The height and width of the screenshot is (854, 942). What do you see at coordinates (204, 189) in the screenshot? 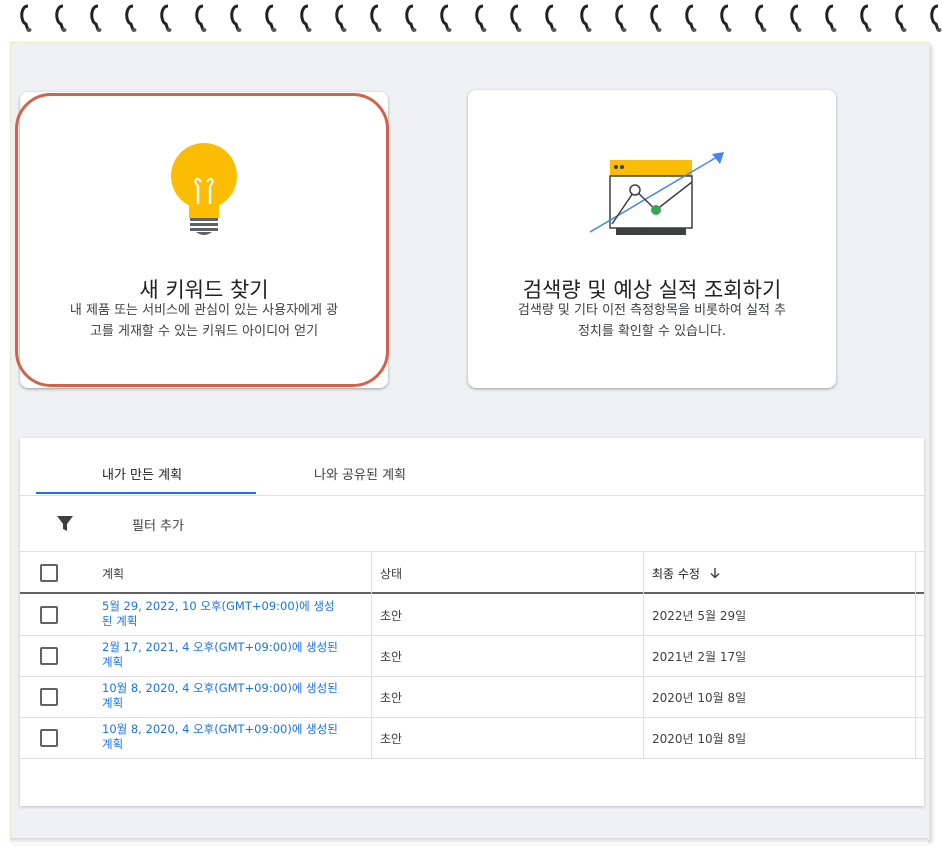
I see `lightbulb-icon` at bounding box center [204, 189].